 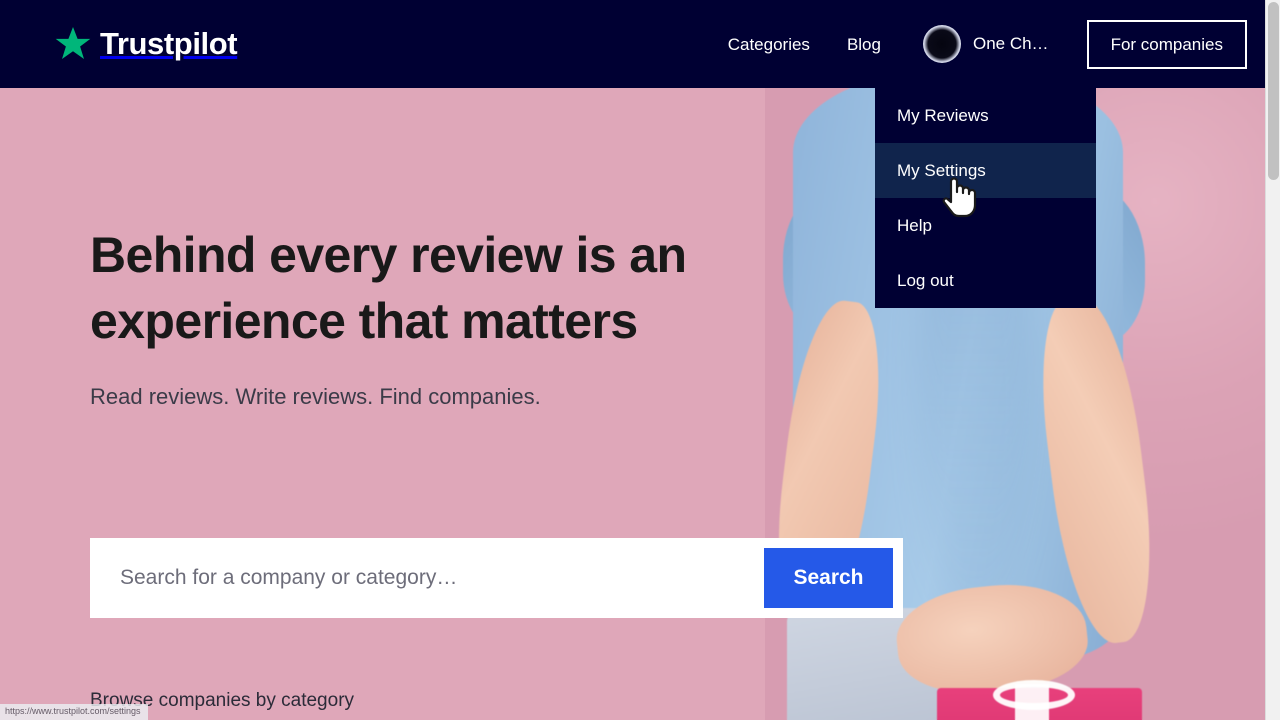 What do you see at coordinates (364, 321) in the screenshot?
I see `hero-title-line-2: experience that matters` at bounding box center [364, 321].